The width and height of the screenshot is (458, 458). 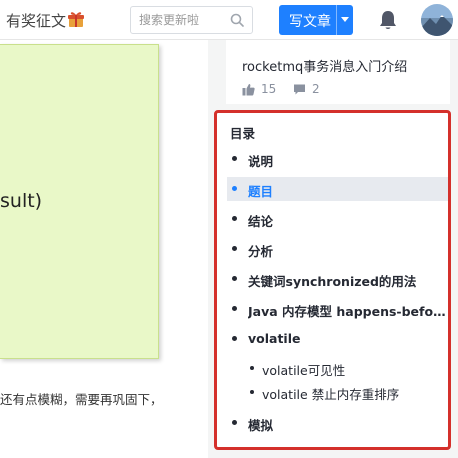 I want to click on toc-item-synchronized: 关键词synchronized的用法, so click(x=332, y=279).